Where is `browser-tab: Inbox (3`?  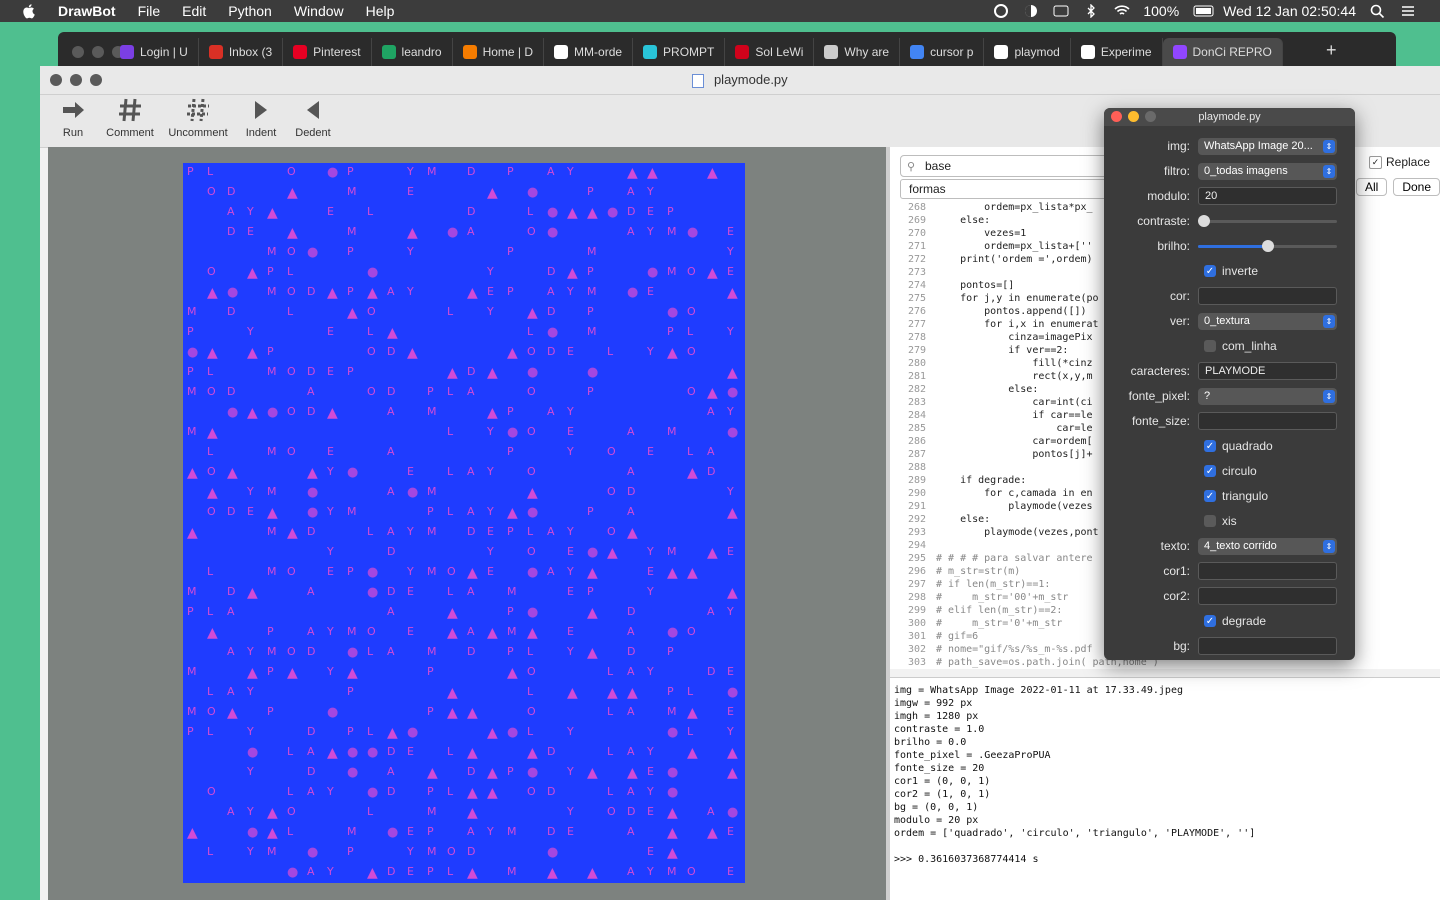 browser-tab: Inbox (3 is located at coordinates (241, 52).